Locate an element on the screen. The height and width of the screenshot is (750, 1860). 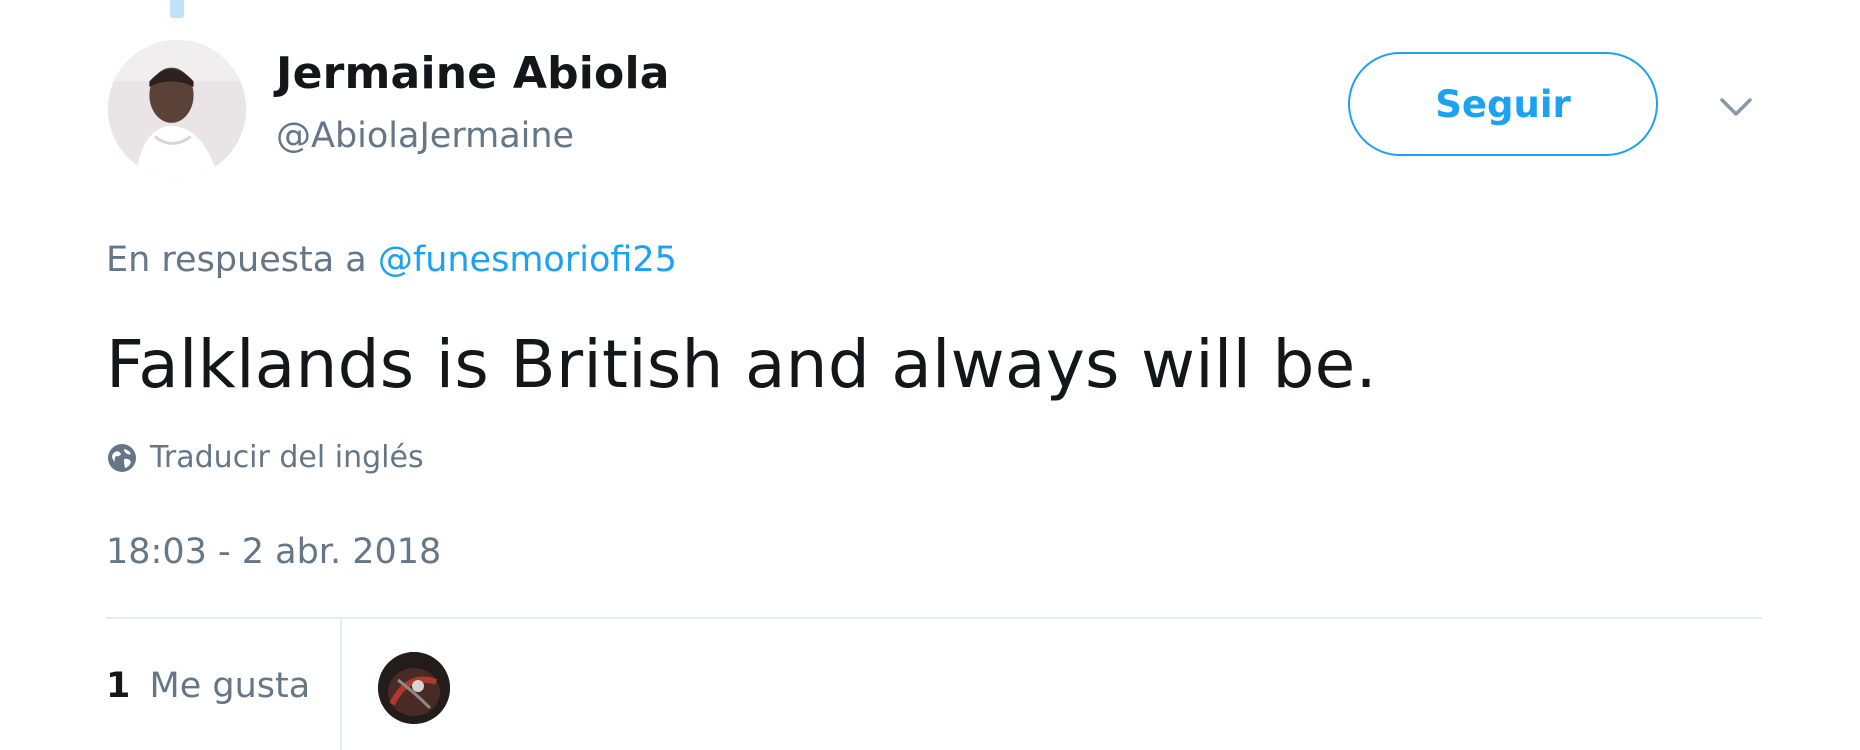
chevron-down-icon is located at coordinates (1736, 107).